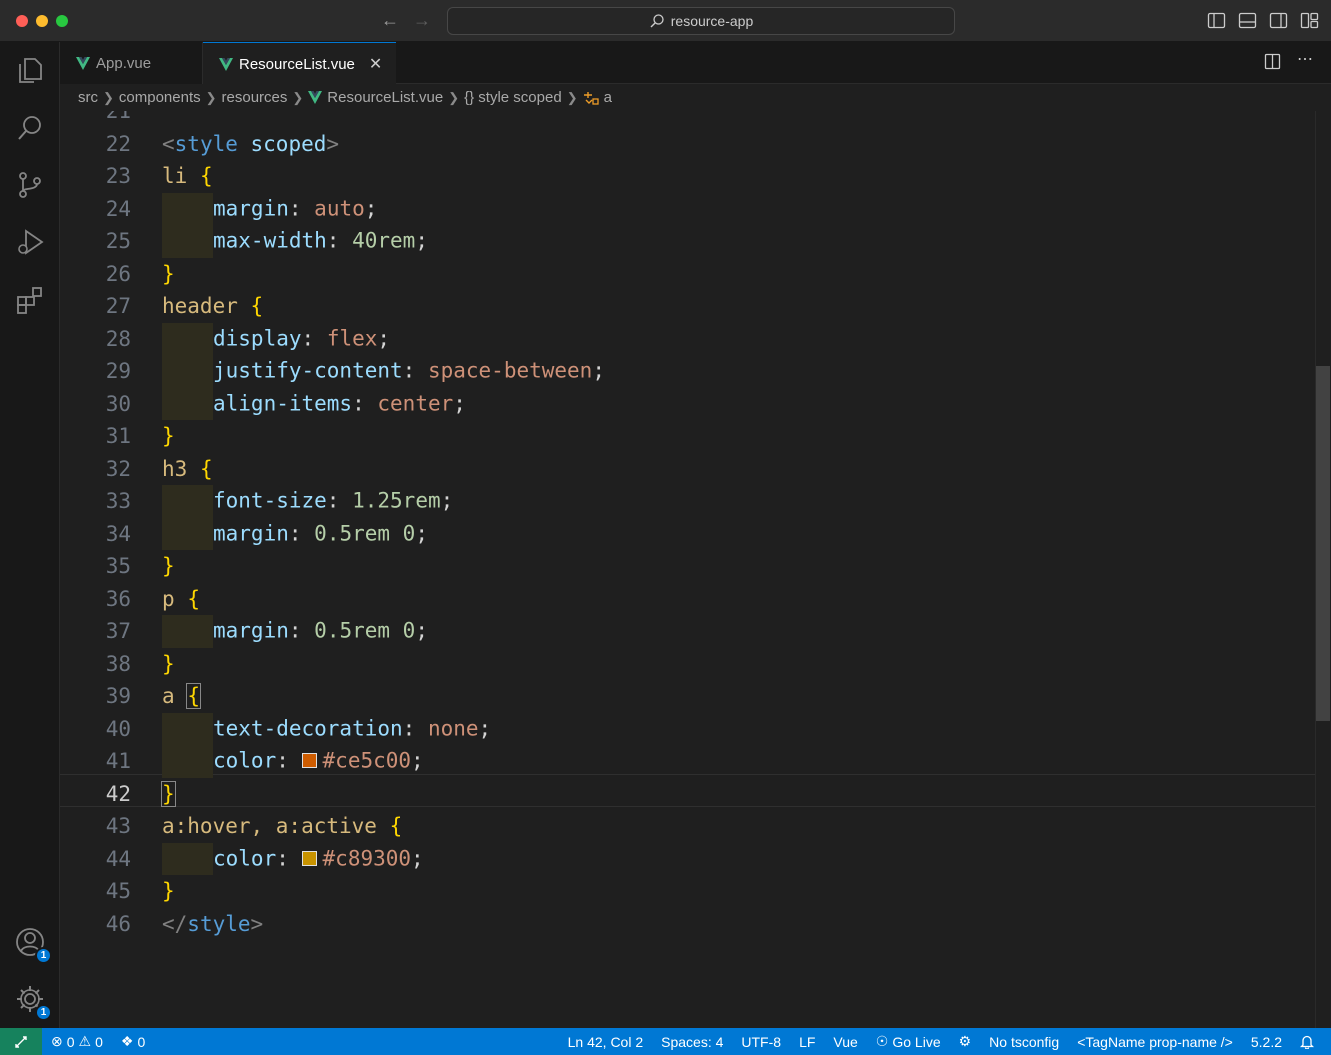 The width and height of the screenshot is (1331, 1055). Describe the element at coordinates (687, 696) in the screenshot. I see `code-line: 39 a {` at that location.